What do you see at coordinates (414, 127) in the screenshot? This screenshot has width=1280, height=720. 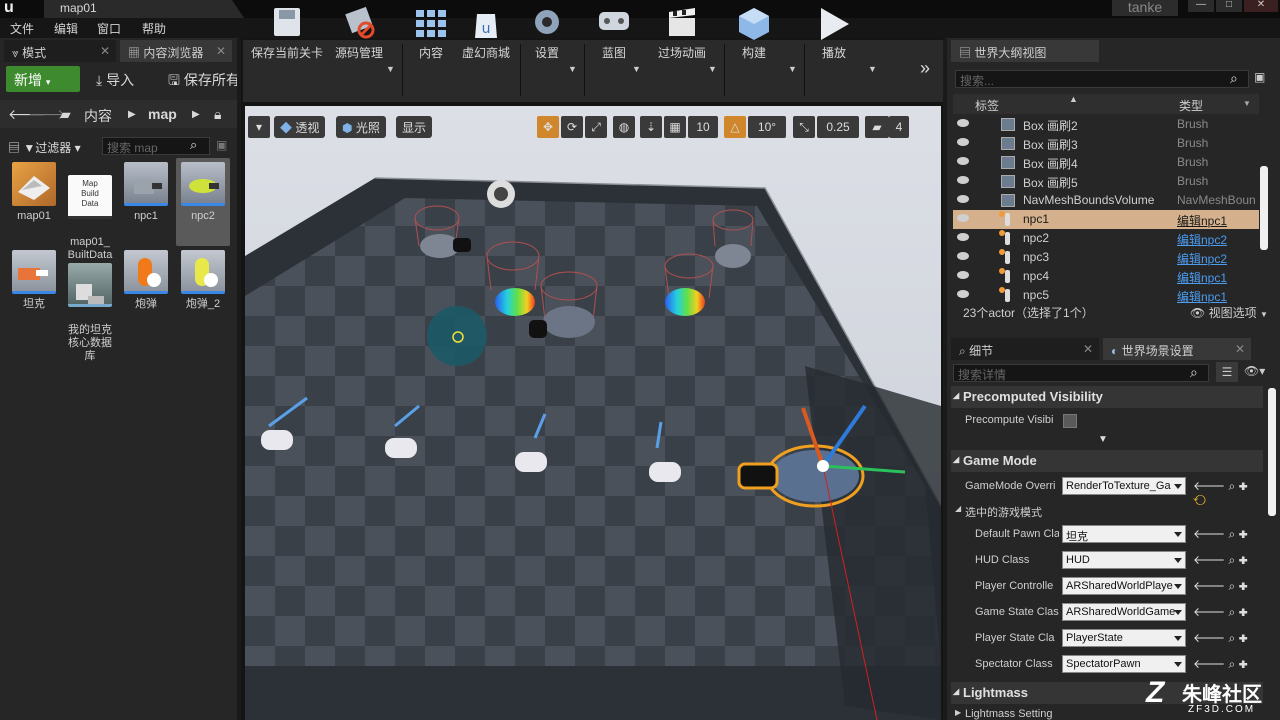 I see `show-button: 显示` at bounding box center [414, 127].